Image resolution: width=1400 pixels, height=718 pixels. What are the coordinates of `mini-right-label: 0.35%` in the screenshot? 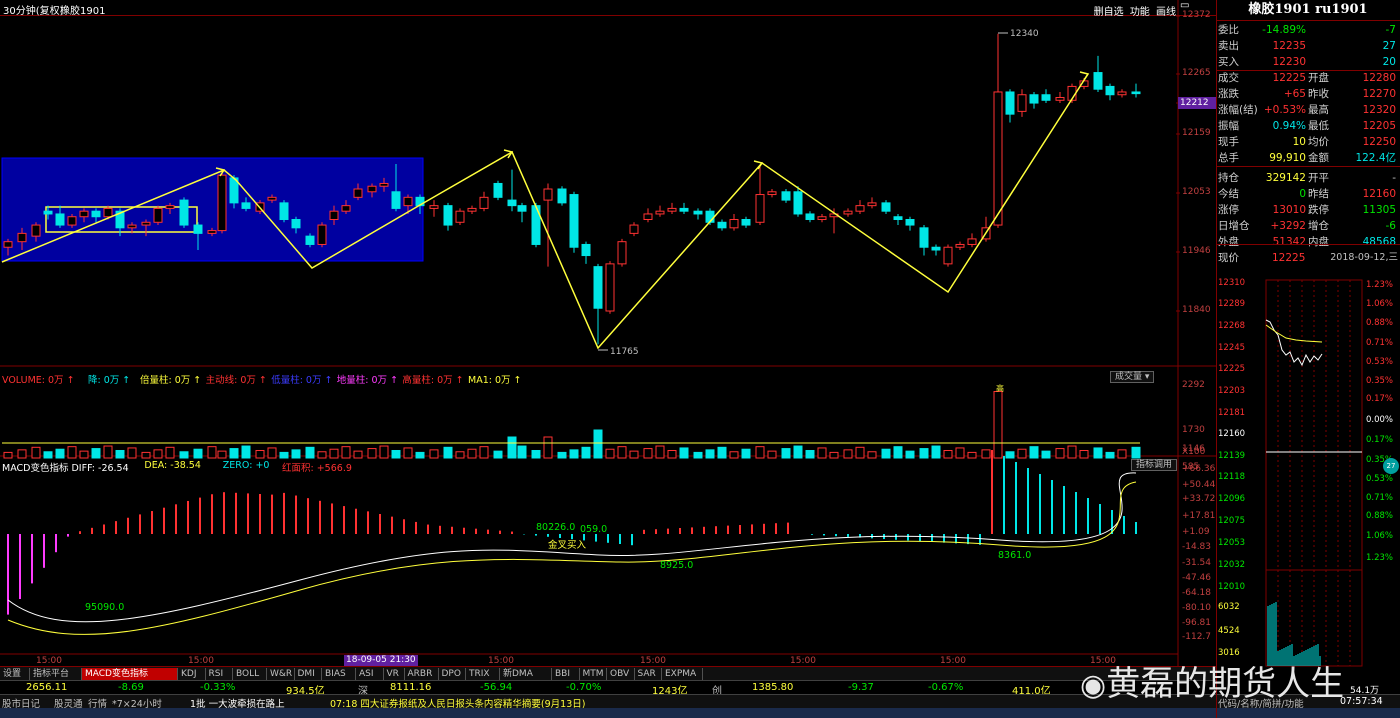 It's located at (1379, 381).